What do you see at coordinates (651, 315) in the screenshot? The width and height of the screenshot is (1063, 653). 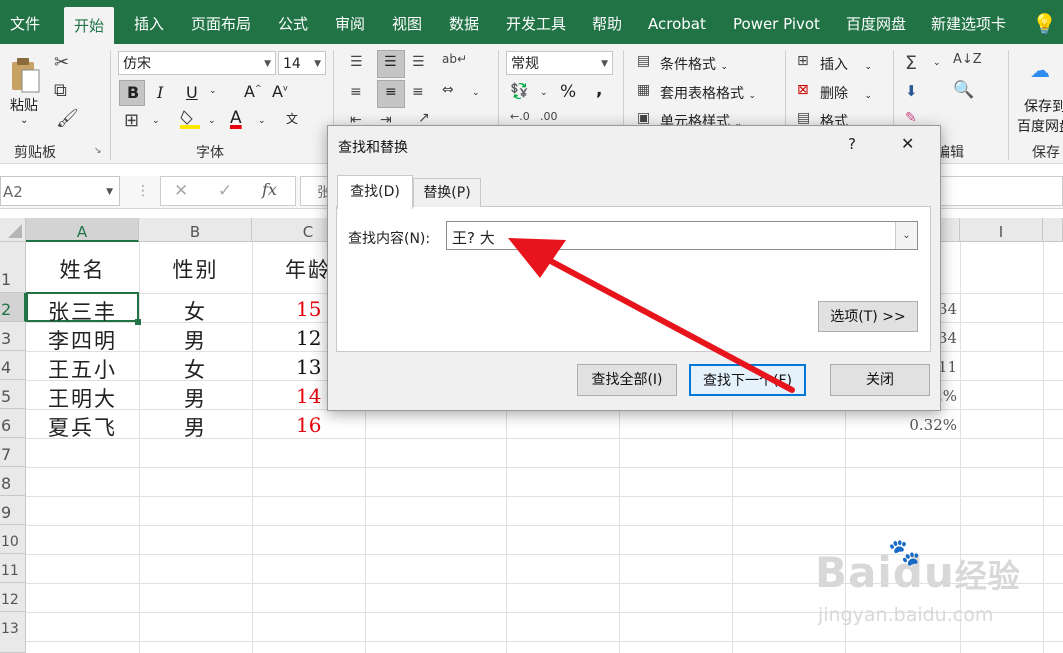 I see `annotation-arrow` at bounding box center [651, 315].